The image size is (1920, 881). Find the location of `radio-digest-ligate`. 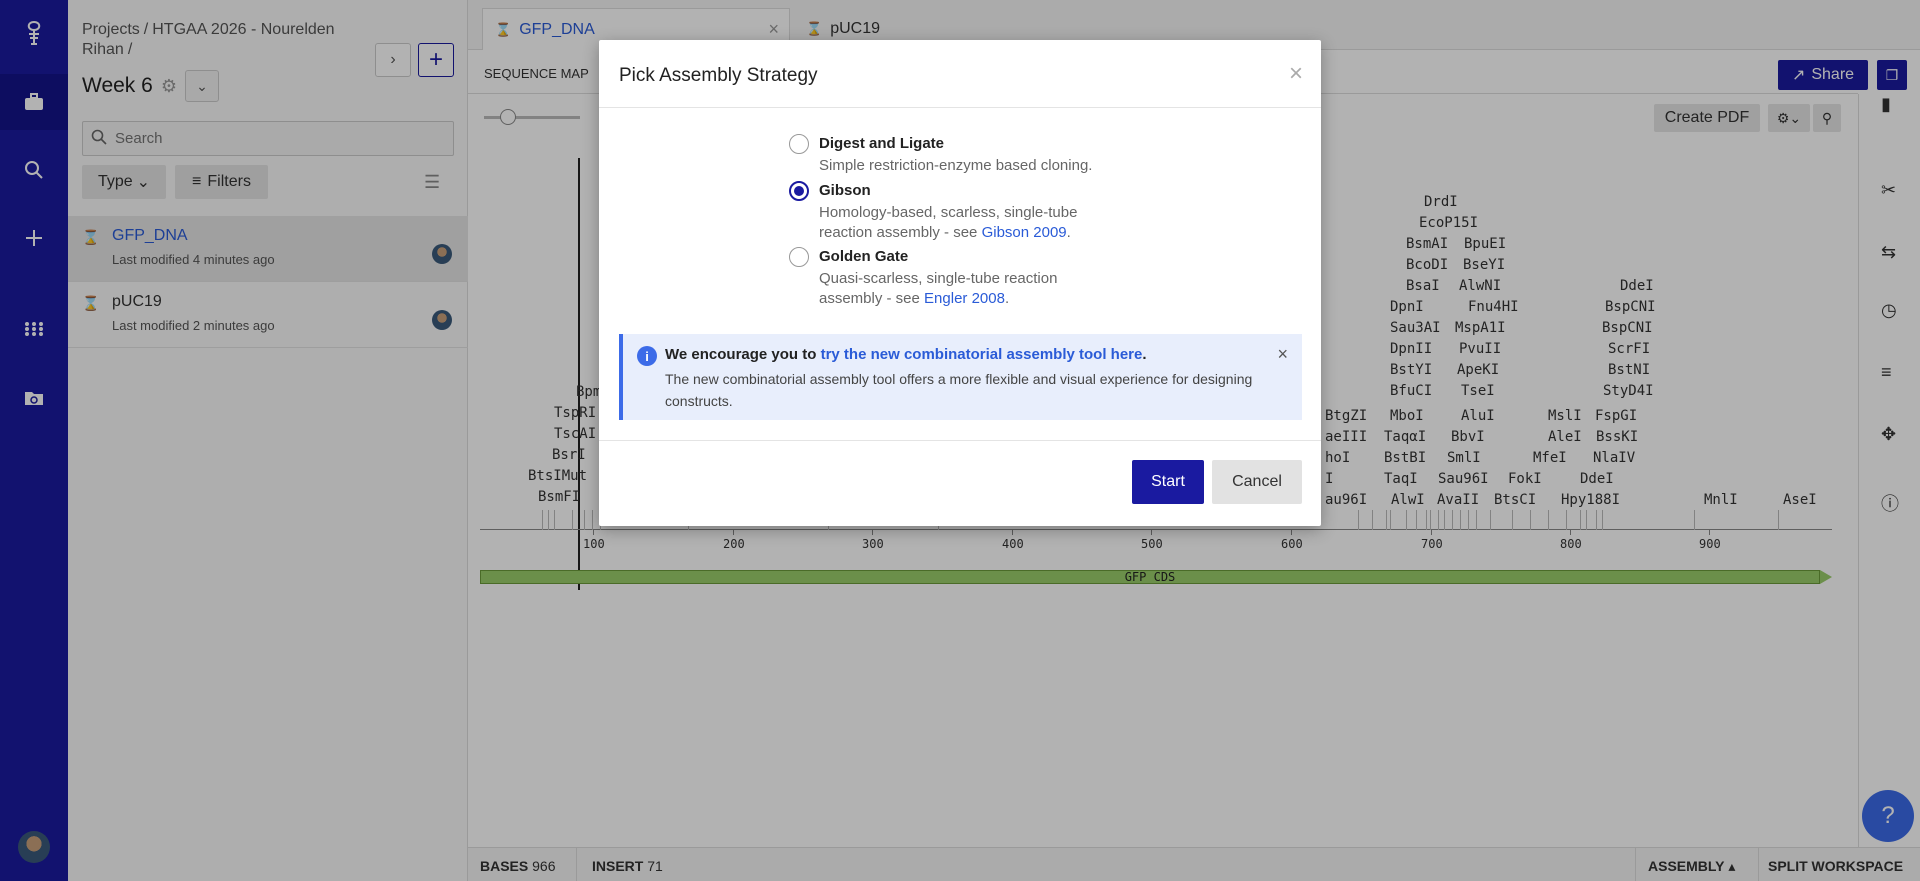

radio-digest-ligate is located at coordinates (799, 144).